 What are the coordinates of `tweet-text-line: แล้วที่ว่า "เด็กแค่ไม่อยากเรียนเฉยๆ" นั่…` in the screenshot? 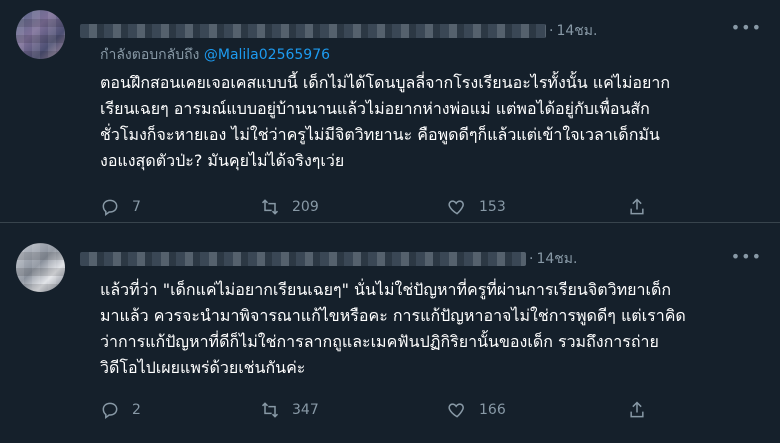 It's located at (386, 289).